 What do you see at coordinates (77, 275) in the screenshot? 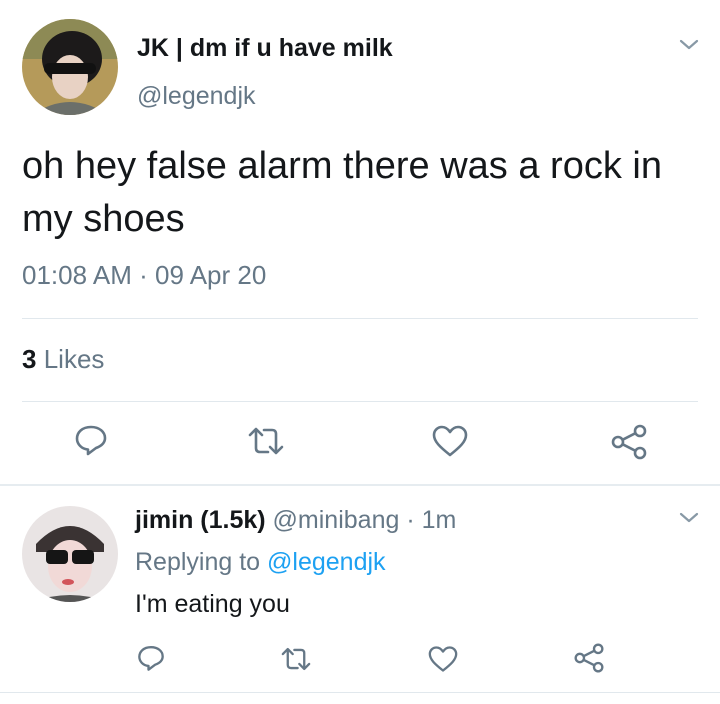
I see `tweet-time: 01:08 AM` at bounding box center [77, 275].